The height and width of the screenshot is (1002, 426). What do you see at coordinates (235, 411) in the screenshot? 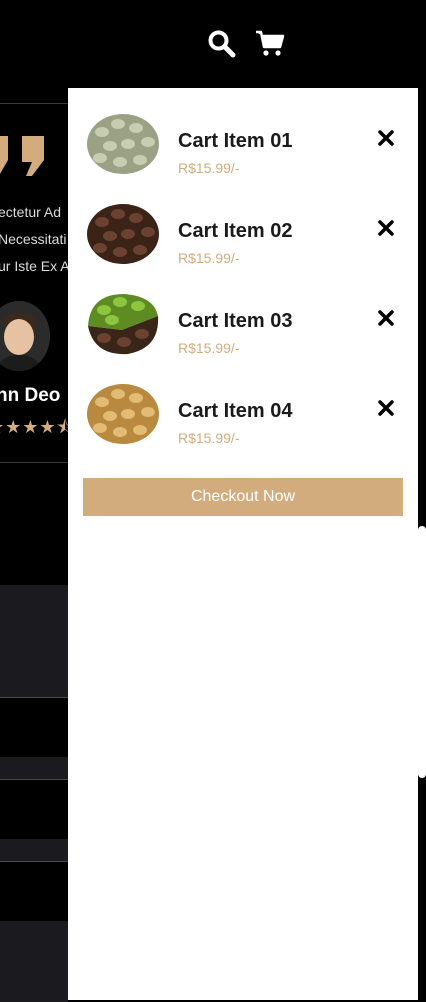
I see `cart-item-title: Cart Item 04` at bounding box center [235, 411].